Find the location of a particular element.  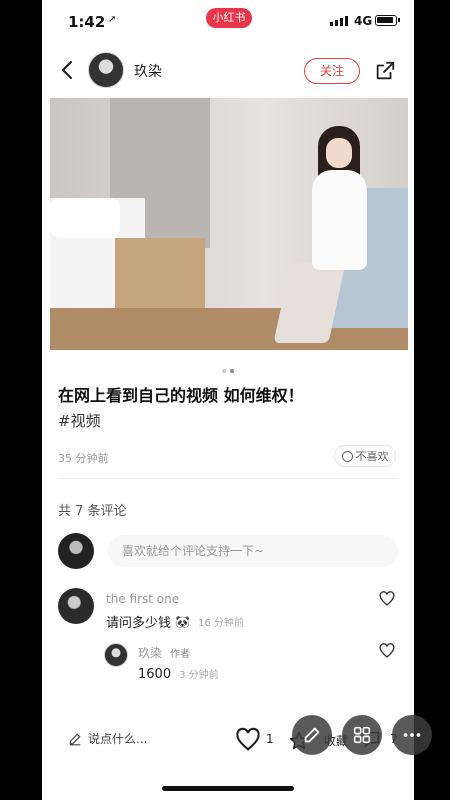

like-icon is located at coordinates (248, 740).